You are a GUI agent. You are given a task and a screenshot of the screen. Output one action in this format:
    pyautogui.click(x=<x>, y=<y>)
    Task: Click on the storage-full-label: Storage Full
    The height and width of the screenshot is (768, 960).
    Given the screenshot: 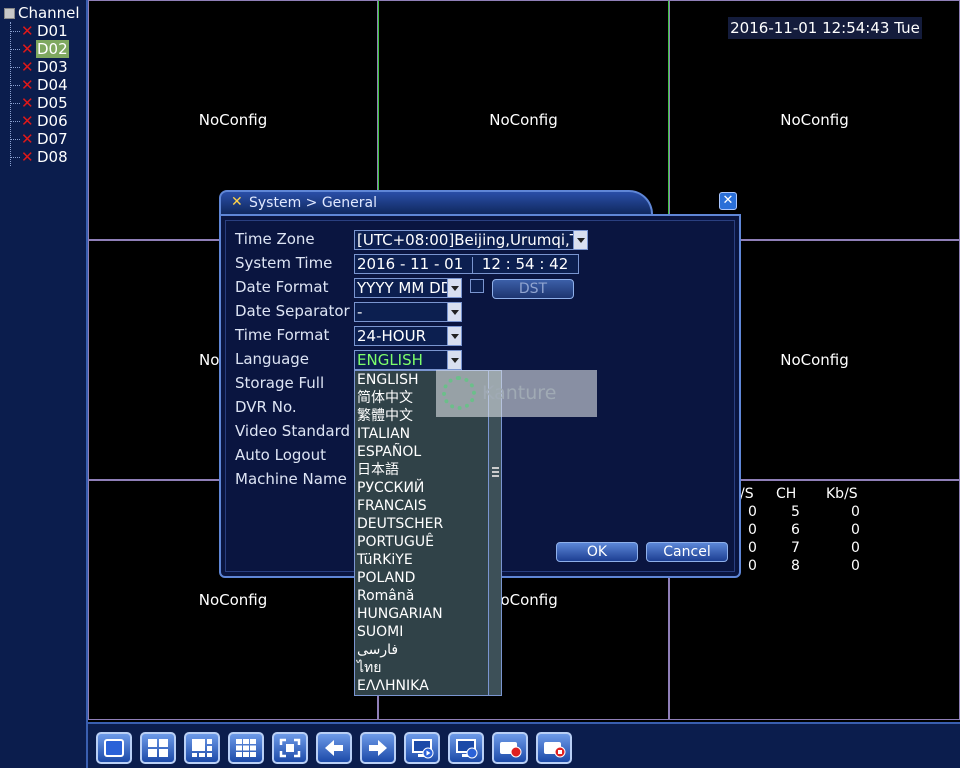 What is the action you would take?
    pyautogui.click(x=280, y=383)
    